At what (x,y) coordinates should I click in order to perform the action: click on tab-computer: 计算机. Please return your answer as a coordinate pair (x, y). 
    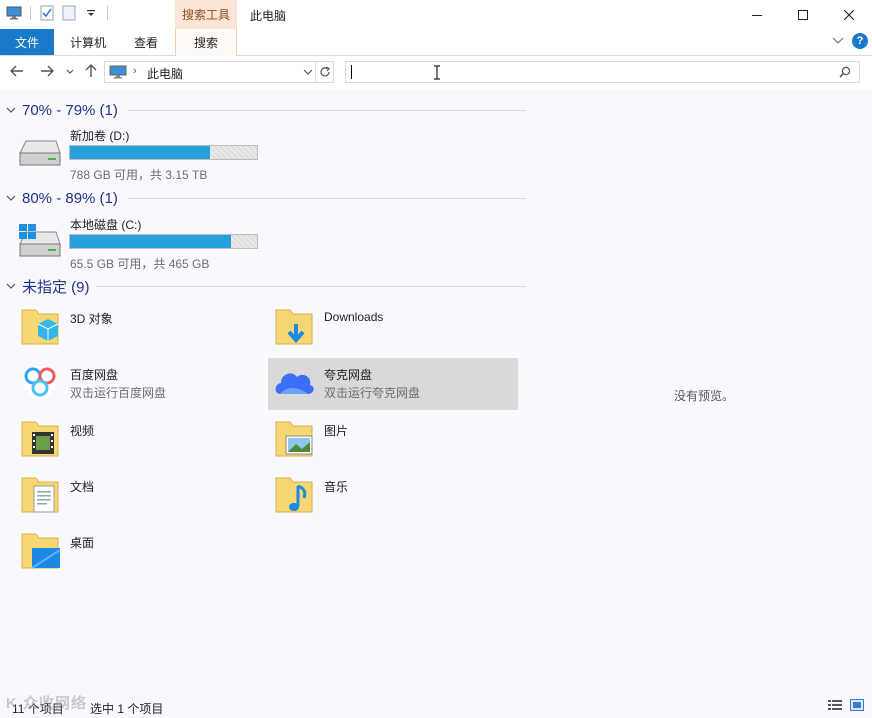
    Looking at the image, I should click on (88, 42).